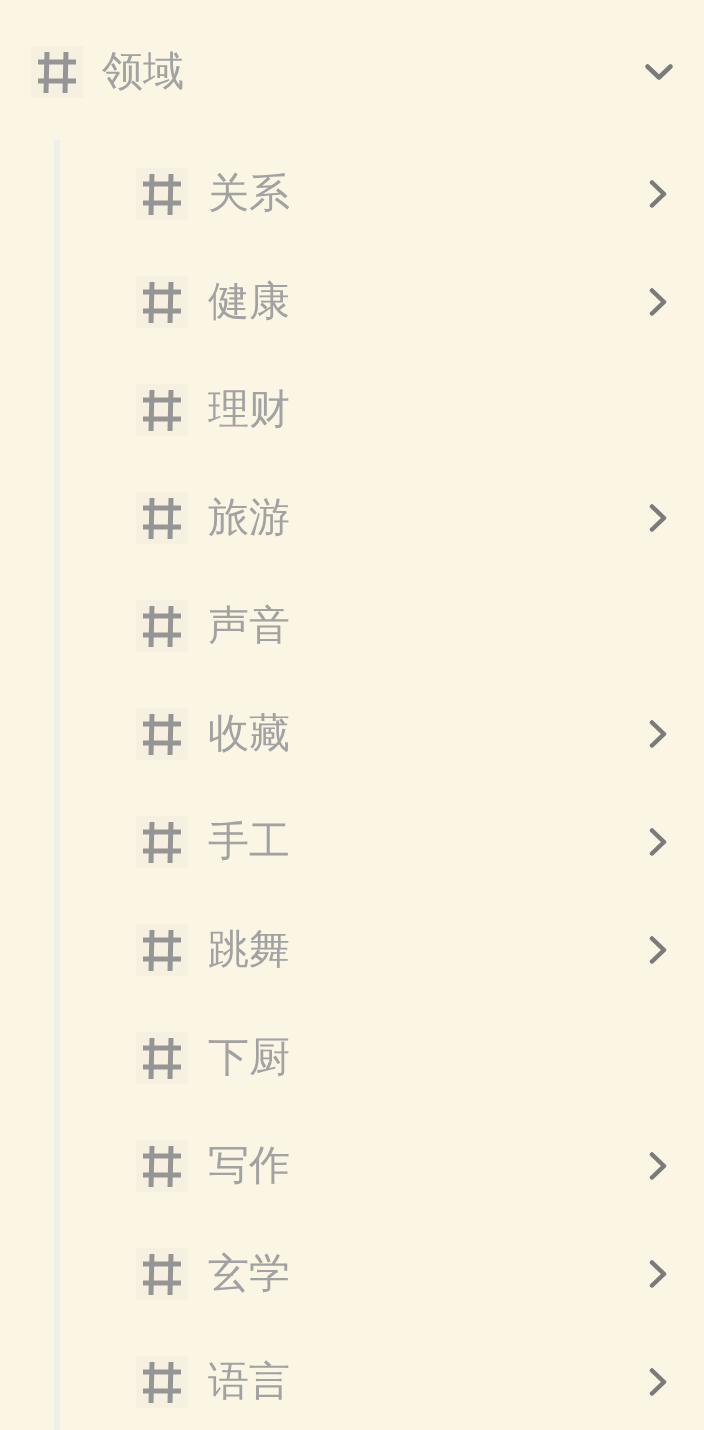  Describe the element at coordinates (249, 518) in the screenshot. I see `tag-label: 旅游` at that location.